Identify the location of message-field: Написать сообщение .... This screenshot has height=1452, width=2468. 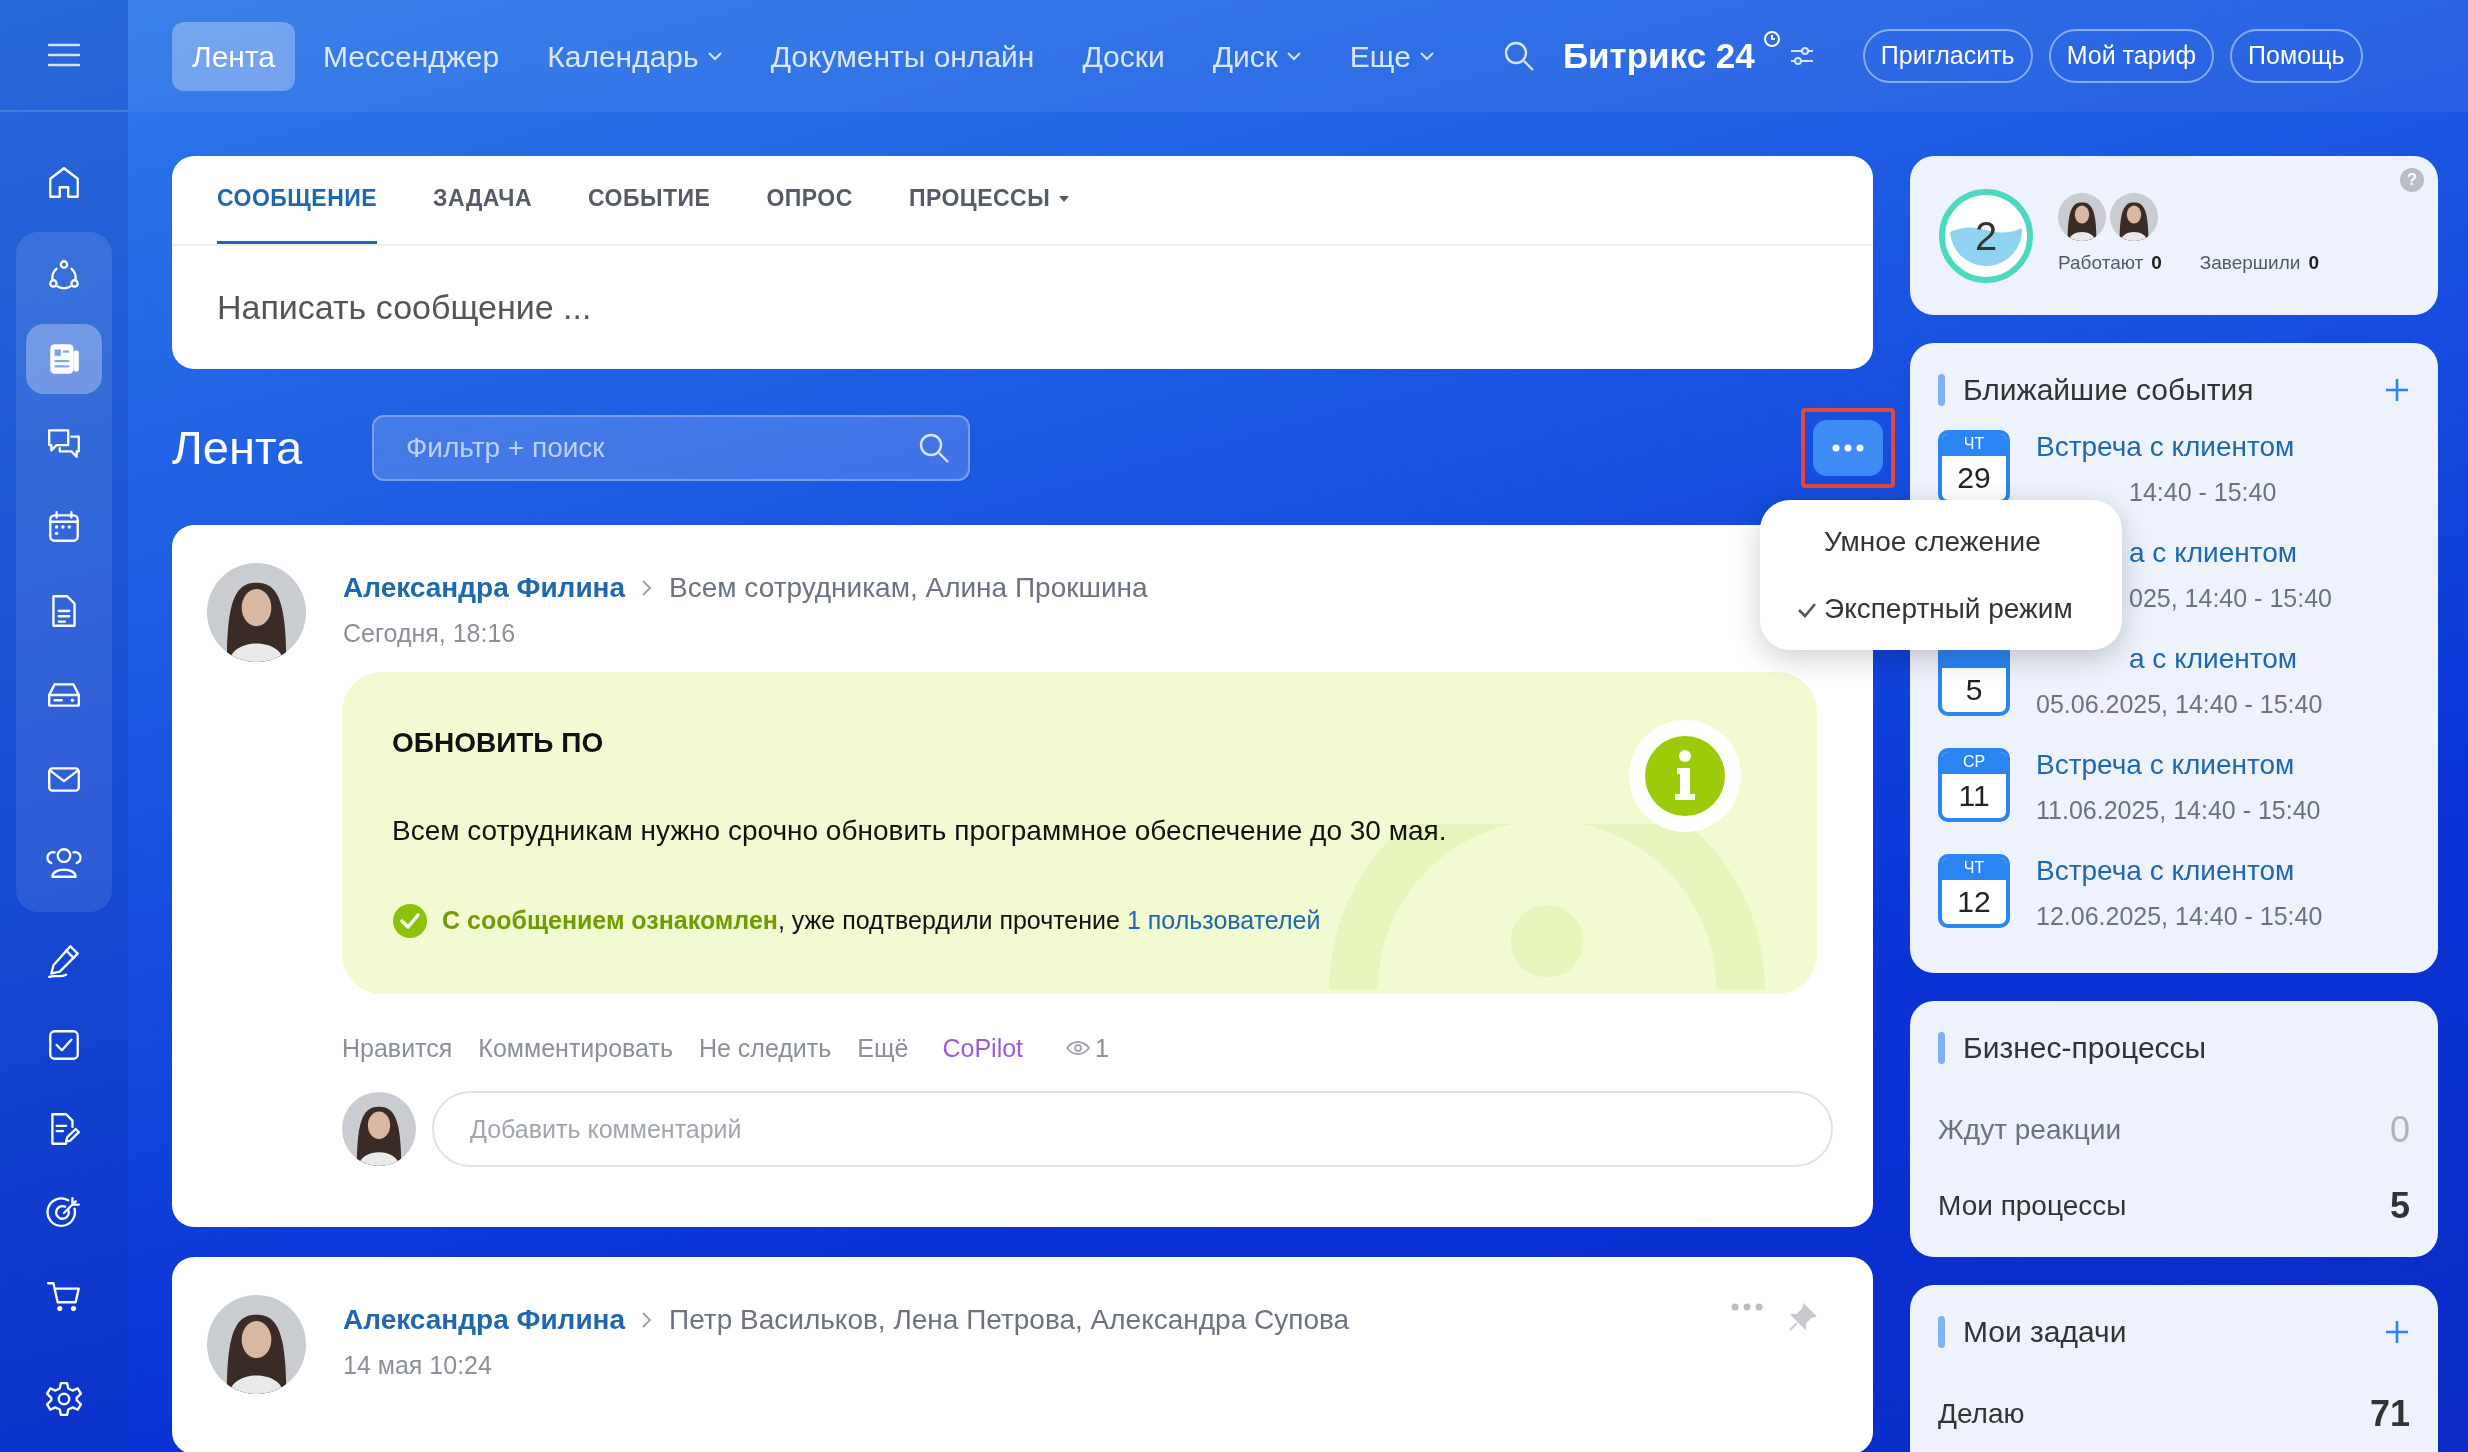
(667, 307).